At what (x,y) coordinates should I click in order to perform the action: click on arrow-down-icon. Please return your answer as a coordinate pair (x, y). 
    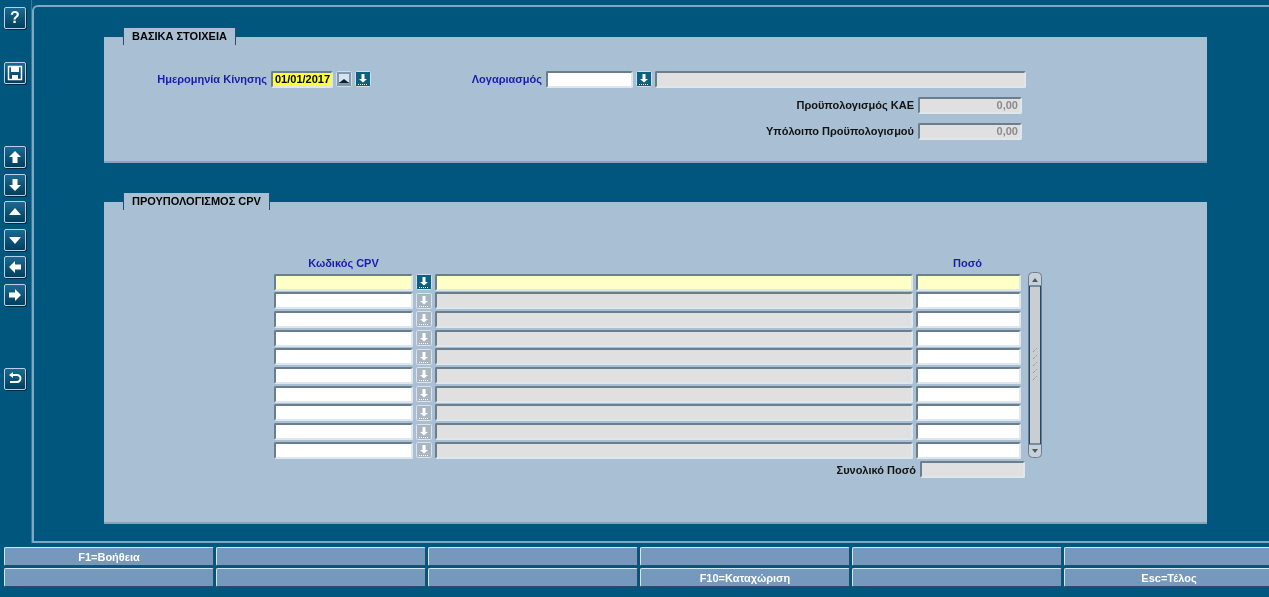
    Looking at the image, I should click on (15, 184).